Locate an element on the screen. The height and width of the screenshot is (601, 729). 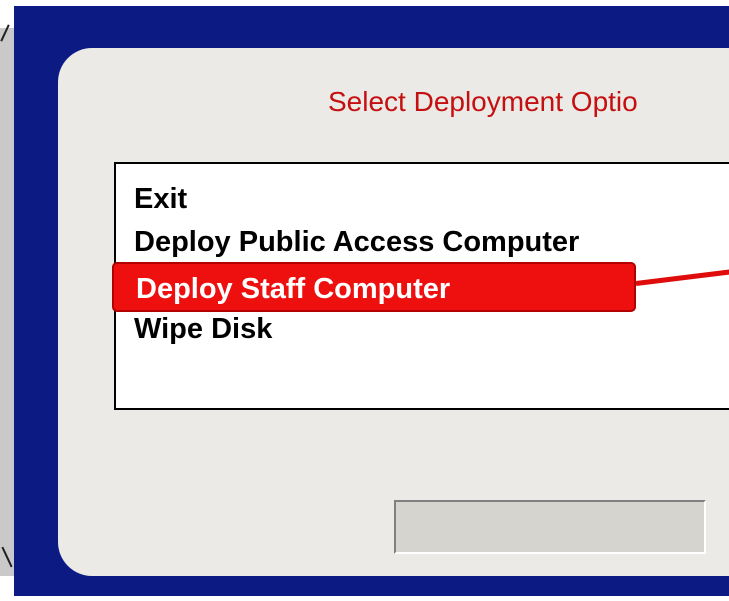
dialog-title: Select Deployment Optio is located at coordinates (483, 101).